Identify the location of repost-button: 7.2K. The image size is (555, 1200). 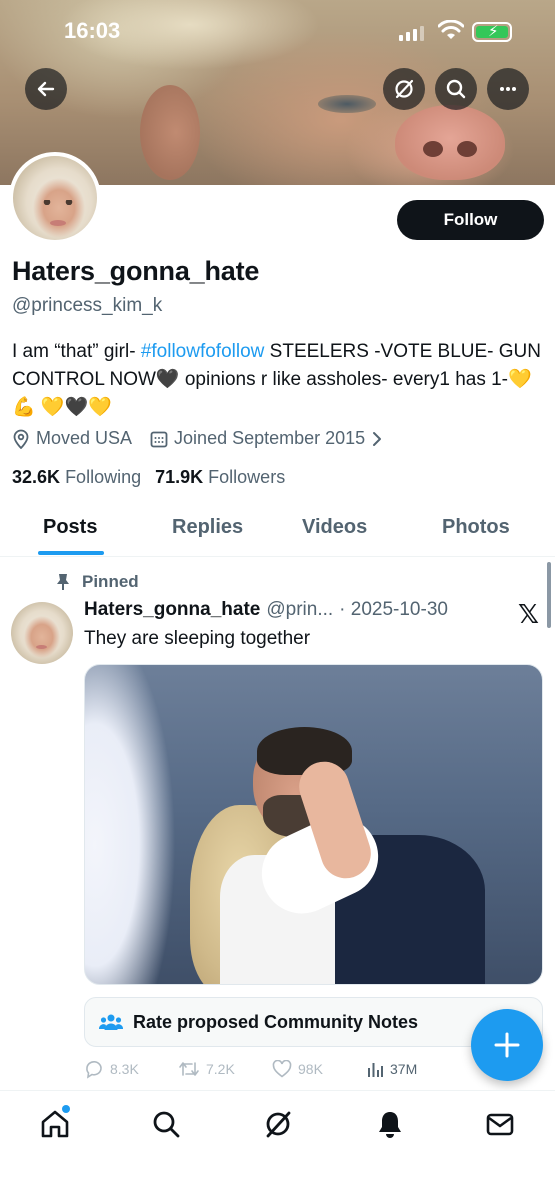
(225, 1069).